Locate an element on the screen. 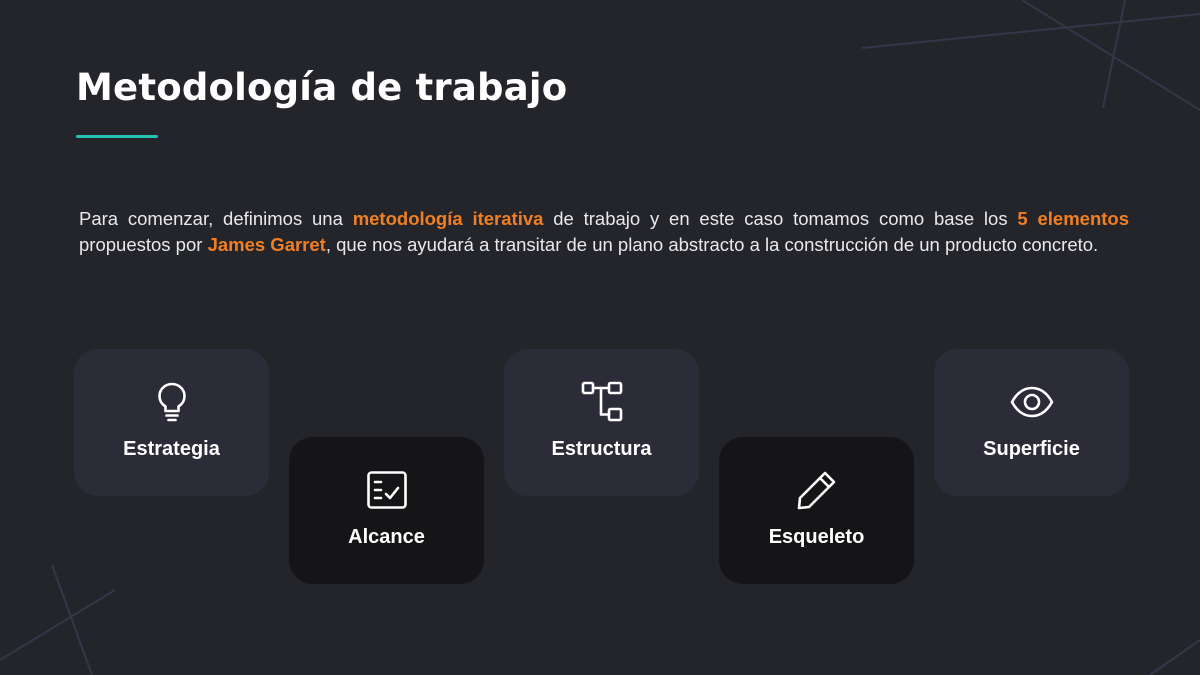 The image size is (1200, 675). eye-icon is located at coordinates (1032, 402).